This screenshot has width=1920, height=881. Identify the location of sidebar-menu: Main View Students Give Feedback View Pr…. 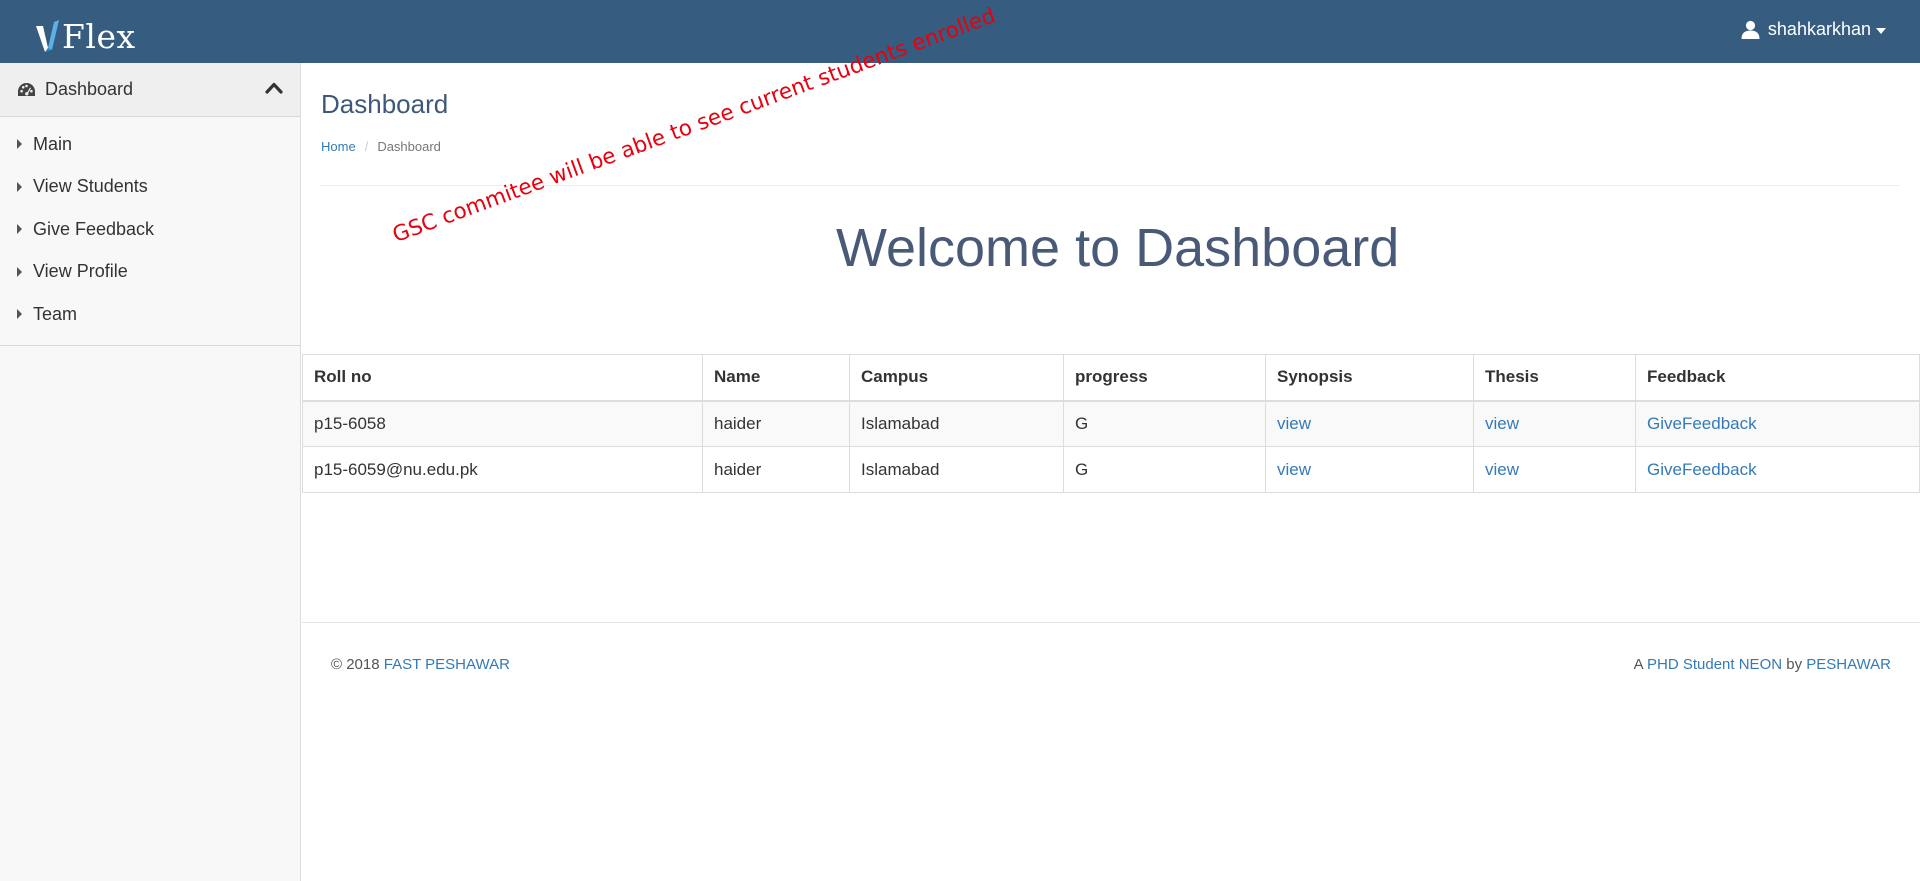
(150, 231).